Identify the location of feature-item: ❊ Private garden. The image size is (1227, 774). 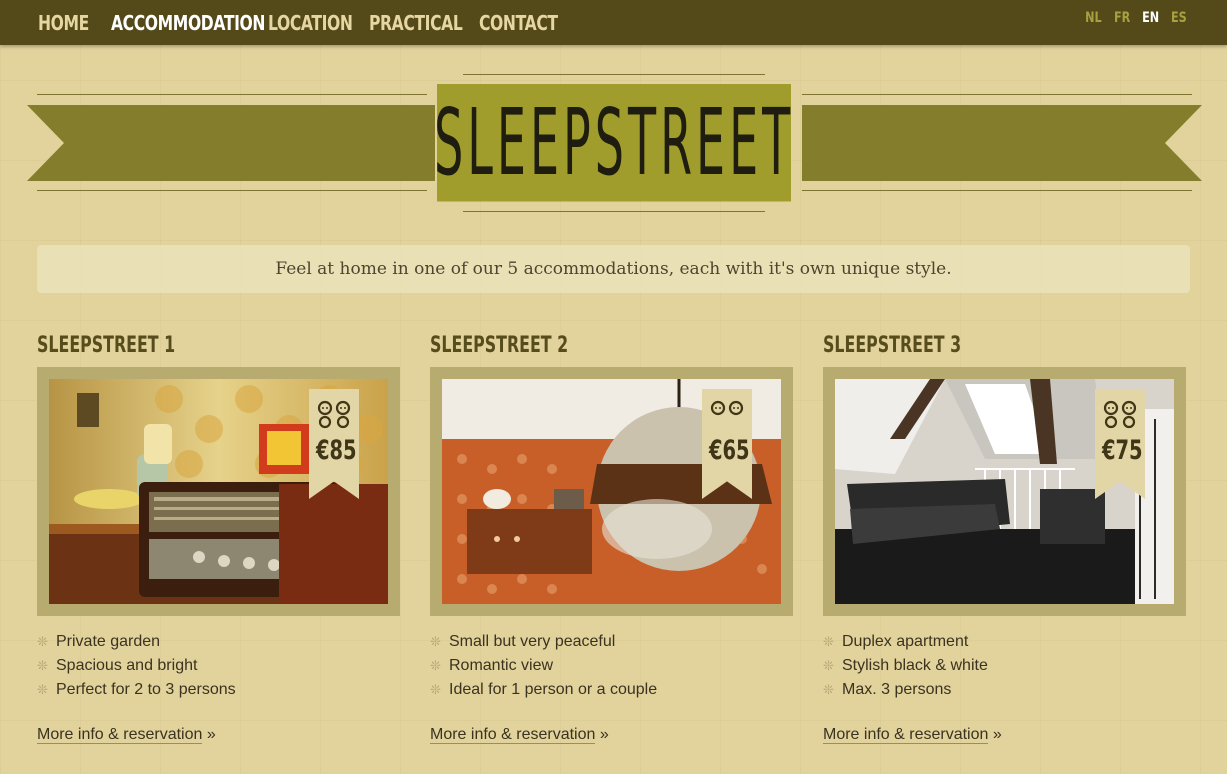
(99, 641).